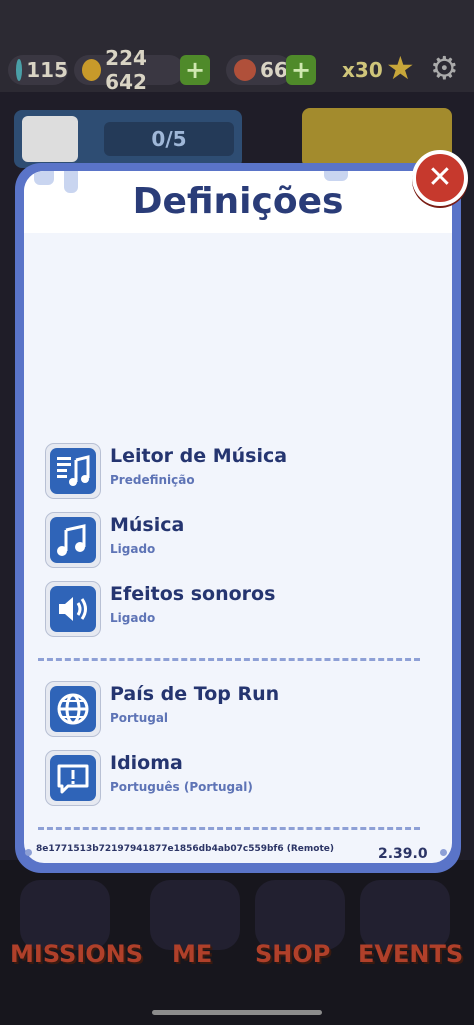  Describe the element at coordinates (126, 70) in the screenshot. I see `coins-value: 224 642` at that location.